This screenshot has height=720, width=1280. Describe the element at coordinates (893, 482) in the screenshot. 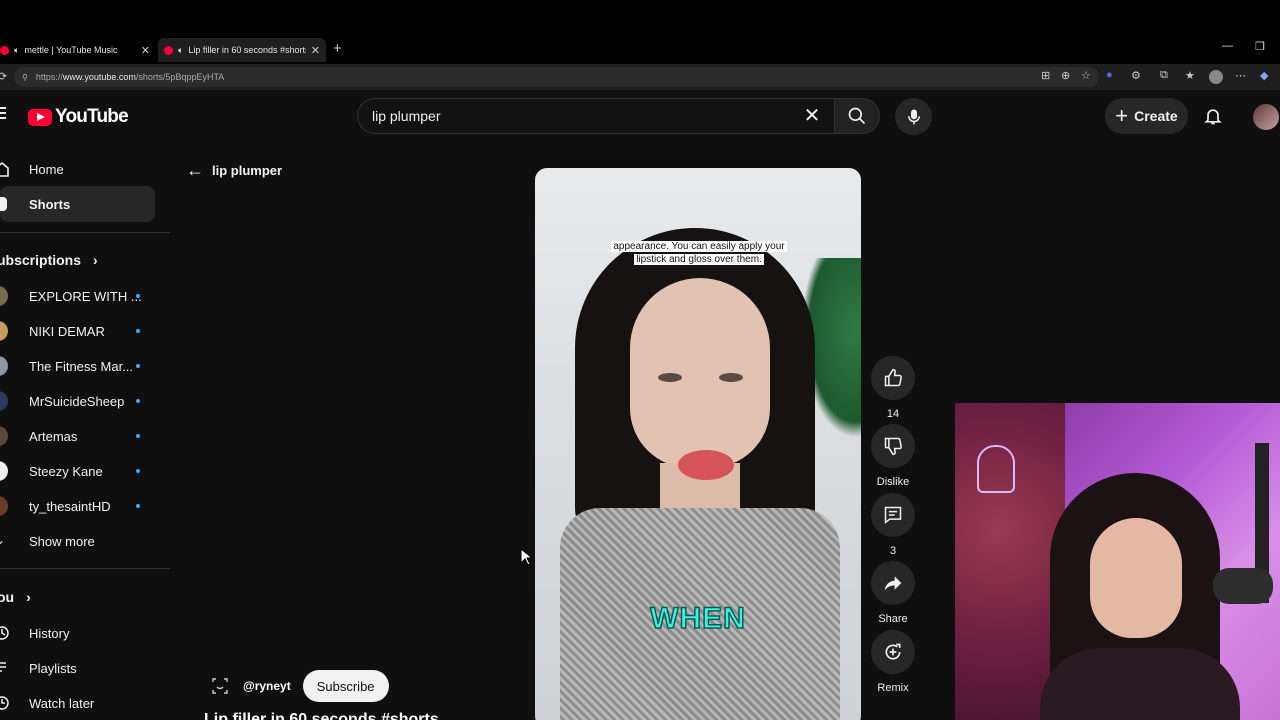

I see `dislike-label: Dislike` at that location.